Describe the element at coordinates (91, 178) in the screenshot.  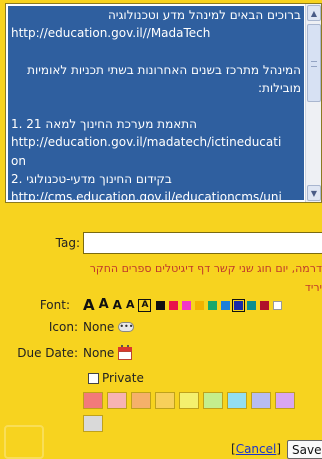
I see `editor-line: 2. בקידום החינוך מדעי-טכנולוגי` at that location.